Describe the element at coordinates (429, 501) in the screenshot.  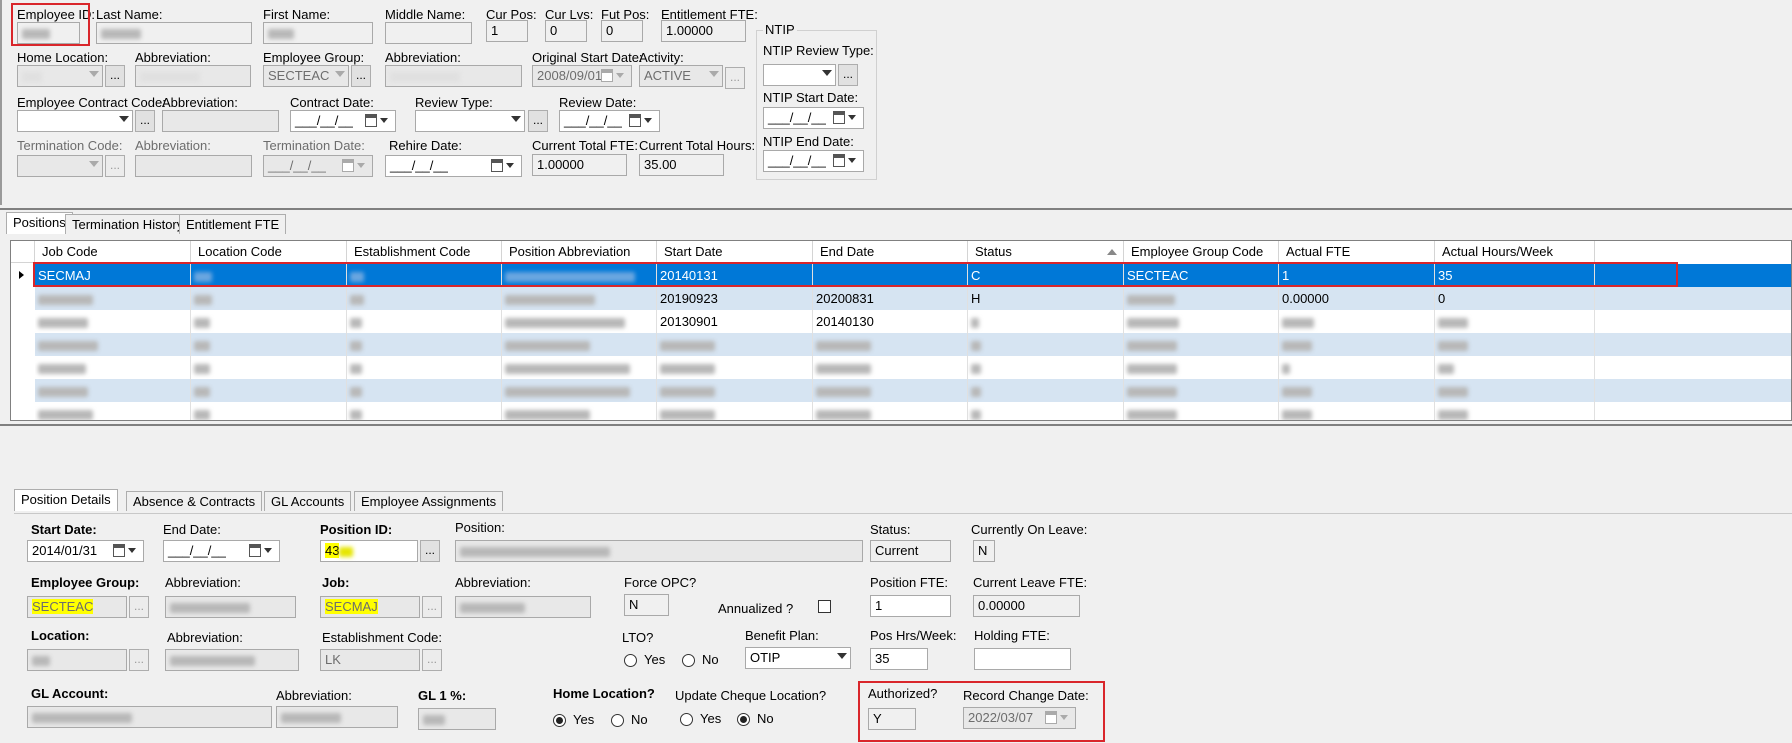
I see `tab-employee-assignments: Employee Assignments` at that location.